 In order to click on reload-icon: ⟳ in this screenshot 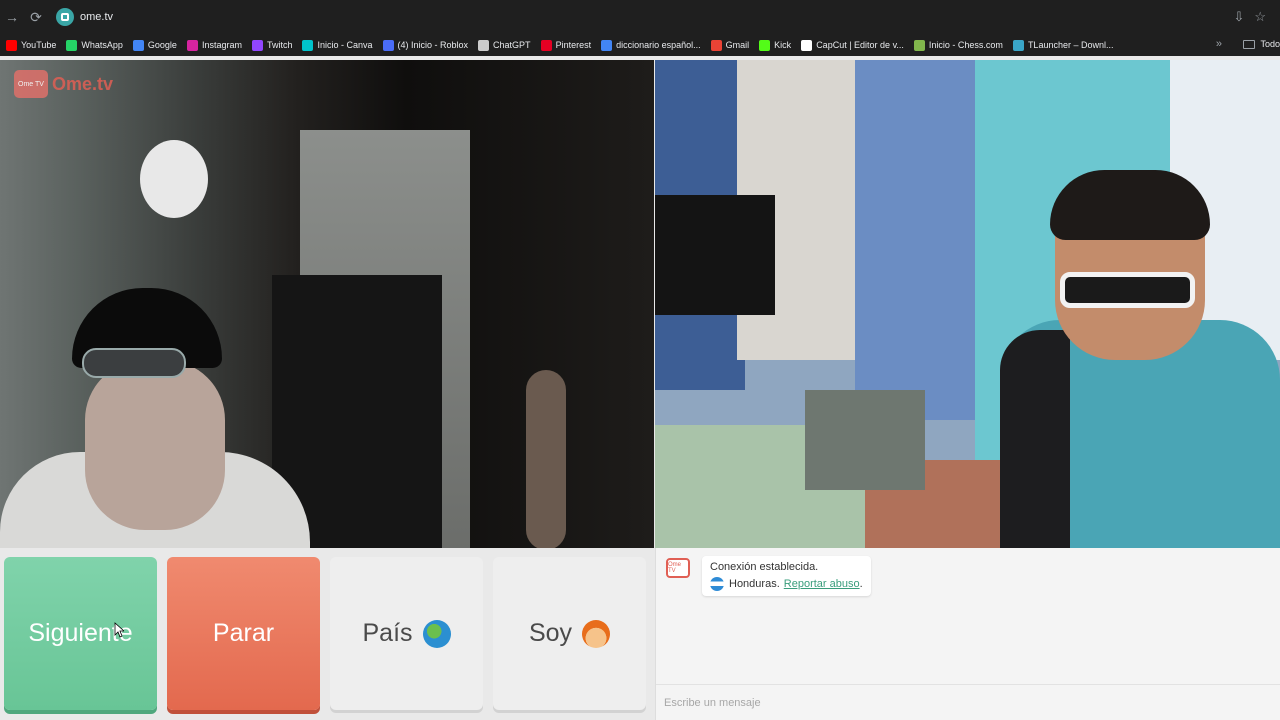, I will do `click(36, 17)`.